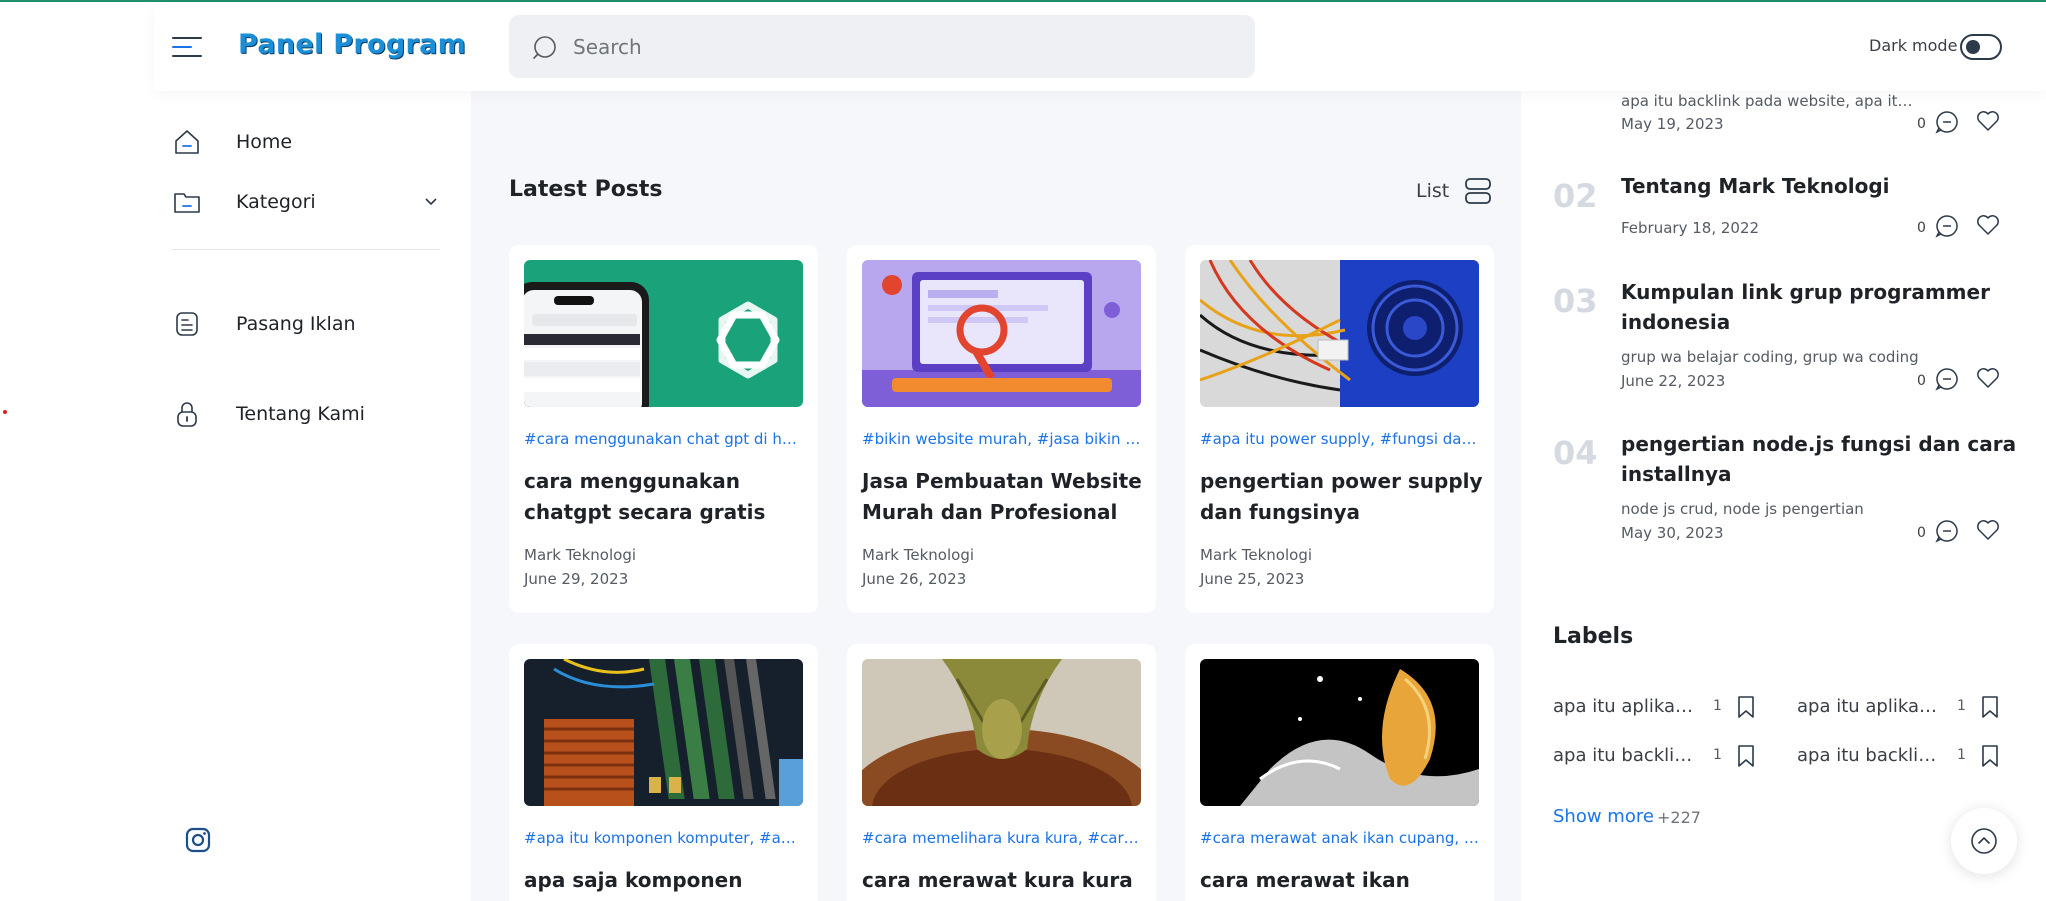  What do you see at coordinates (1575, 301) in the screenshot?
I see `popular-post-rank: 03` at bounding box center [1575, 301].